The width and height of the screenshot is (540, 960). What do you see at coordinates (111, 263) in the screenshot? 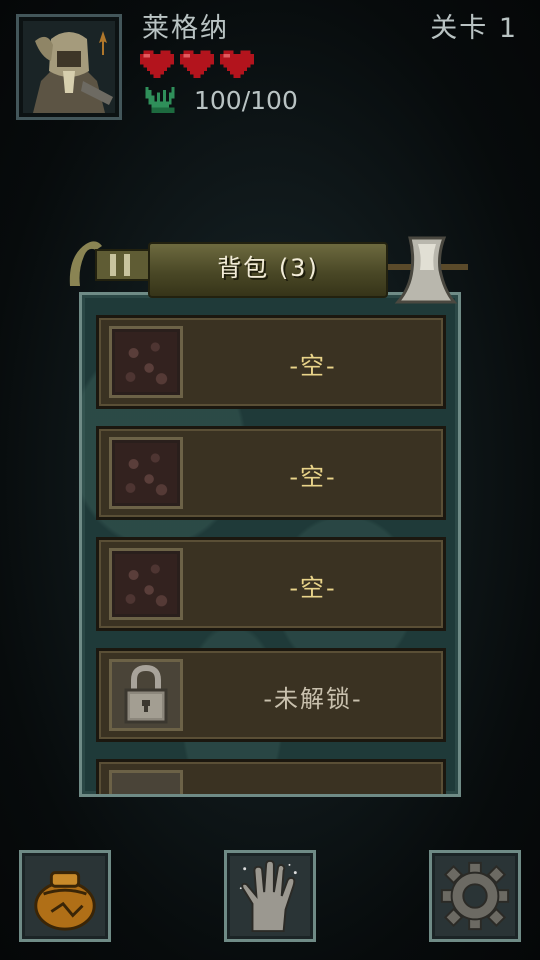
I see `scroll-end-decoration` at bounding box center [111, 263].